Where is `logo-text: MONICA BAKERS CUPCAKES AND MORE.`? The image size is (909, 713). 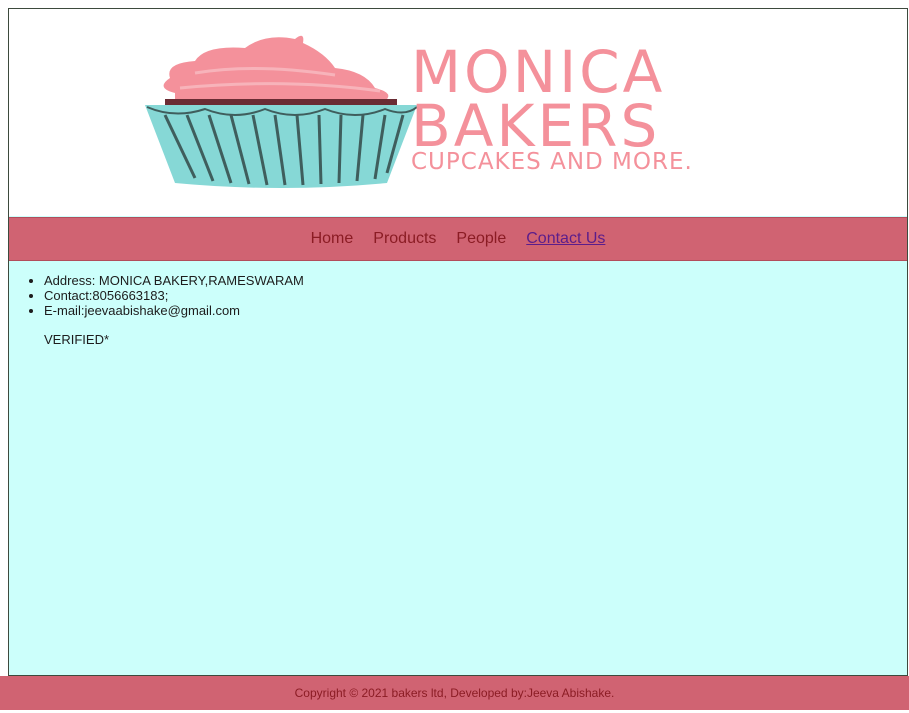
logo-text: MONICA BAKERS CUPCAKES AND MORE. is located at coordinates (552, 109).